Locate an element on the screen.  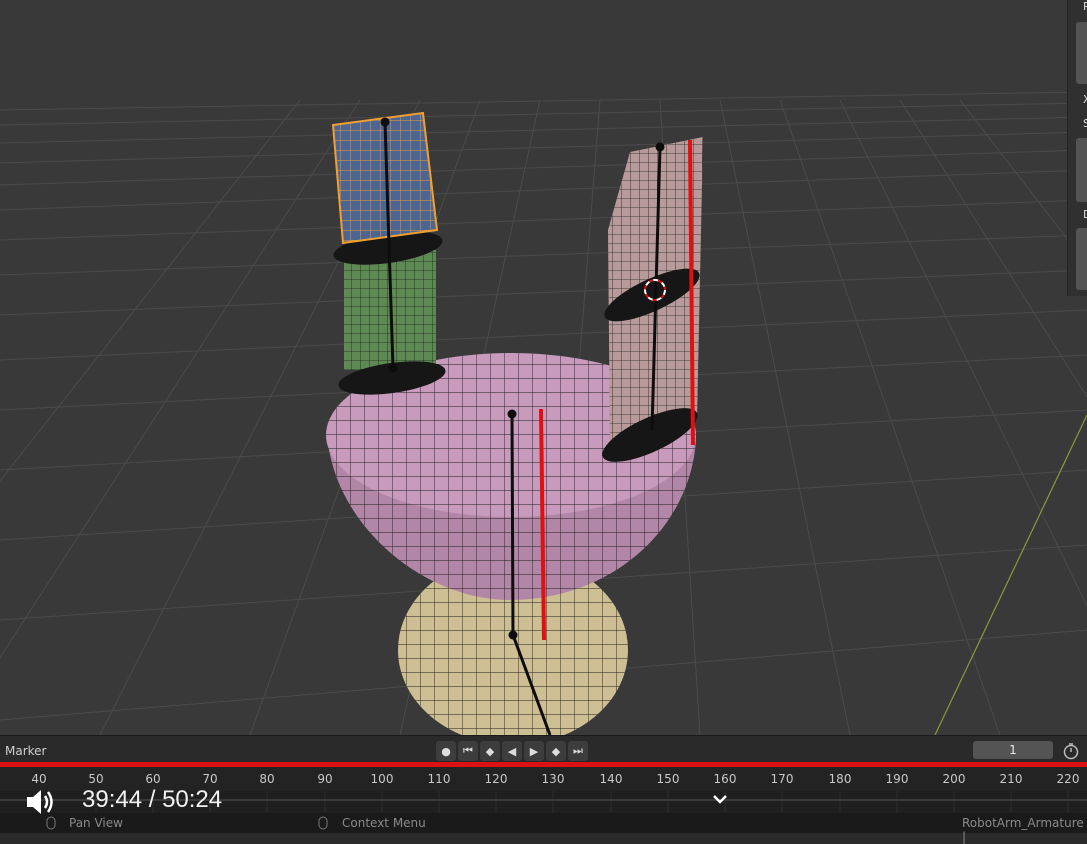
sidebar-panel-edge: R X S D is located at coordinates (1077, 148).